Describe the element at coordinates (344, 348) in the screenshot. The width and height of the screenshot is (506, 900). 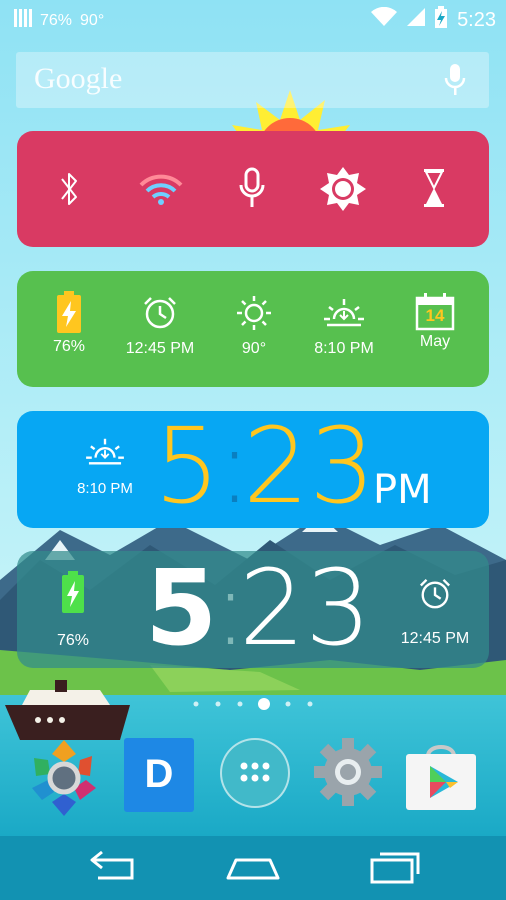
I see `sunset-label: 8:10 PM` at that location.